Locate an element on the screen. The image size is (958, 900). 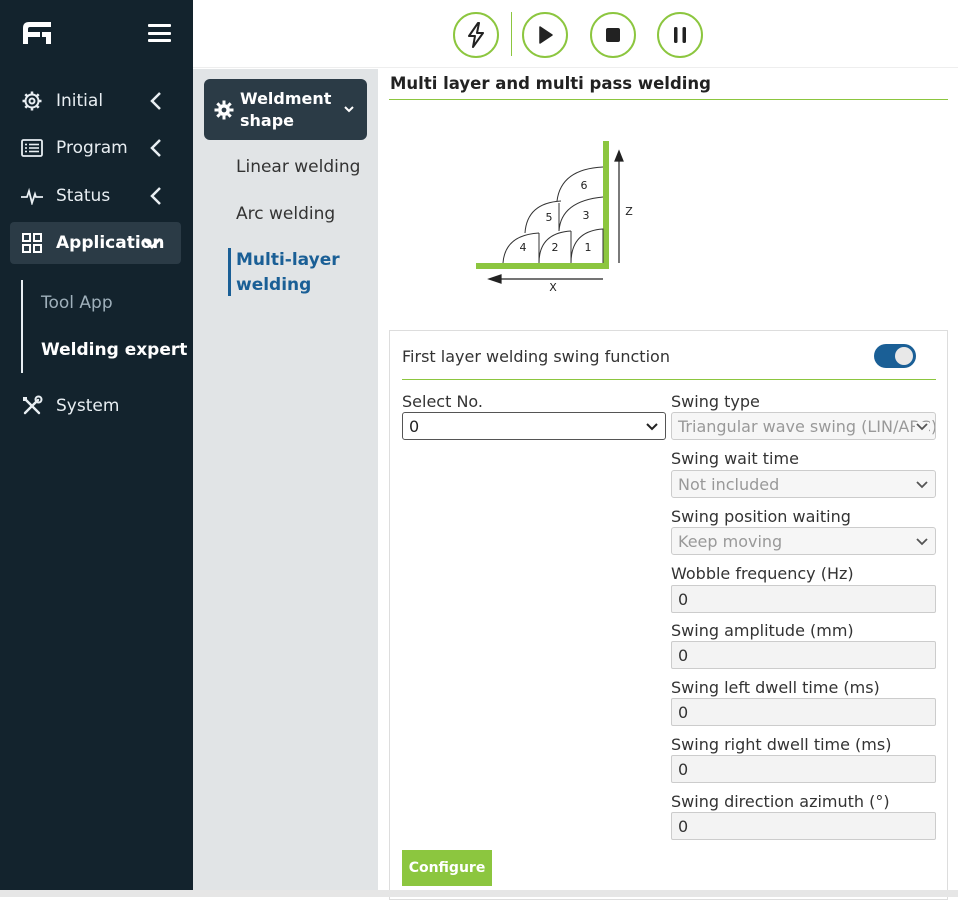
swing-amplitude-input: 0 is located at coordinates (803, 655).